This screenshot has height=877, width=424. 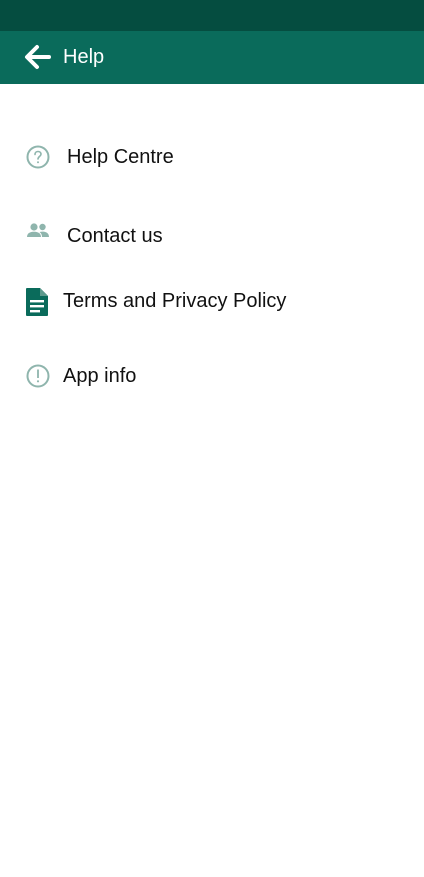 What do you see at coordinates (212, 15) in the screenshot?
I see `status-bar` at bounding box center [212, 15].